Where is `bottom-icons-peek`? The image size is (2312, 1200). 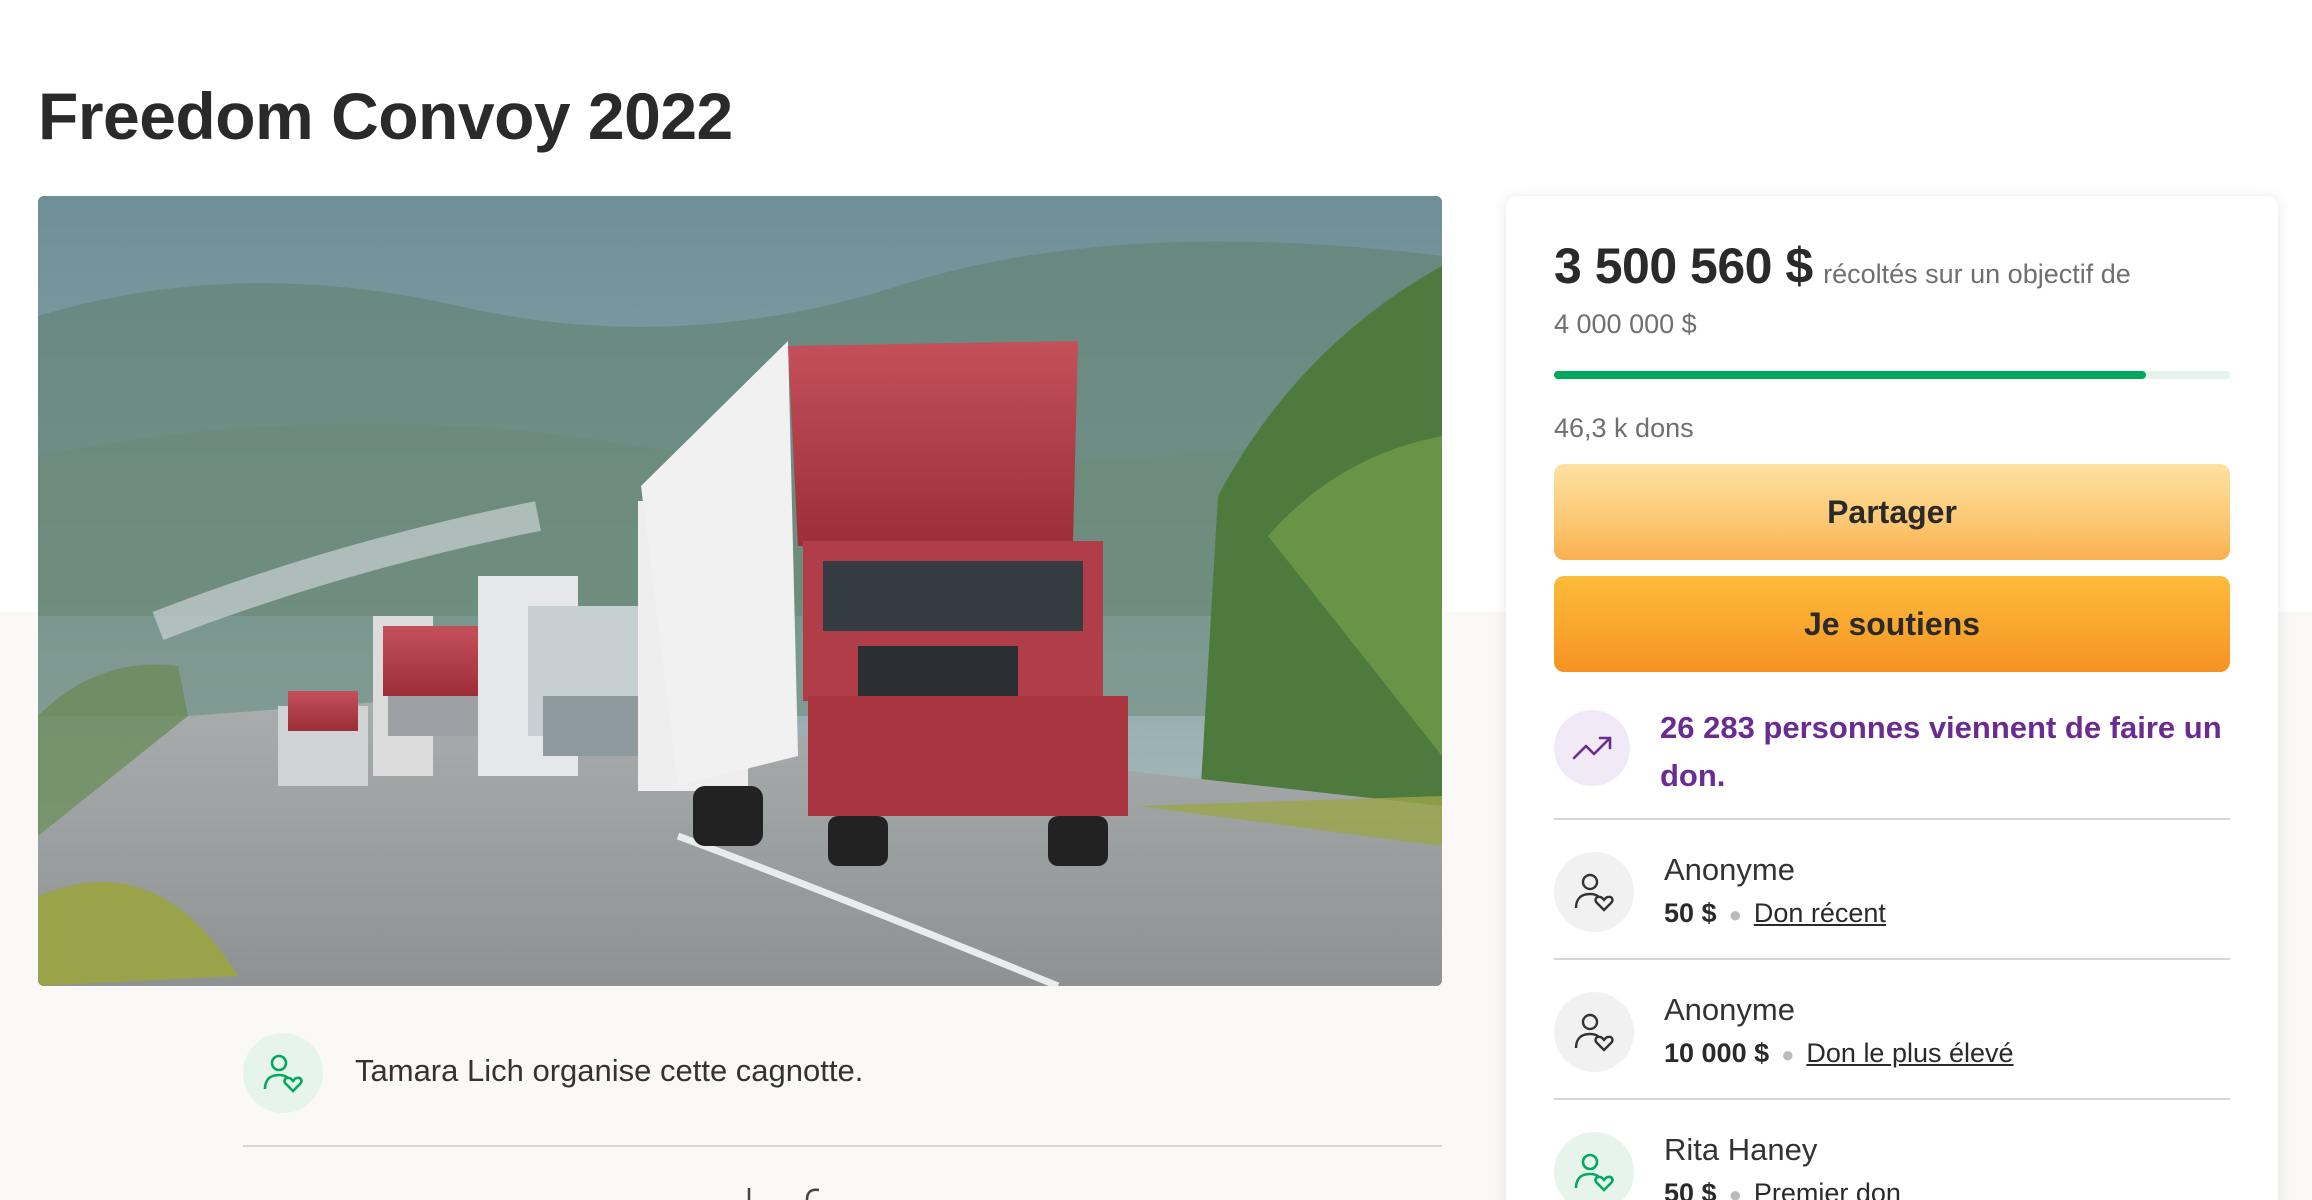
bottom-icons-peek is located at coordinates (795, 1193).